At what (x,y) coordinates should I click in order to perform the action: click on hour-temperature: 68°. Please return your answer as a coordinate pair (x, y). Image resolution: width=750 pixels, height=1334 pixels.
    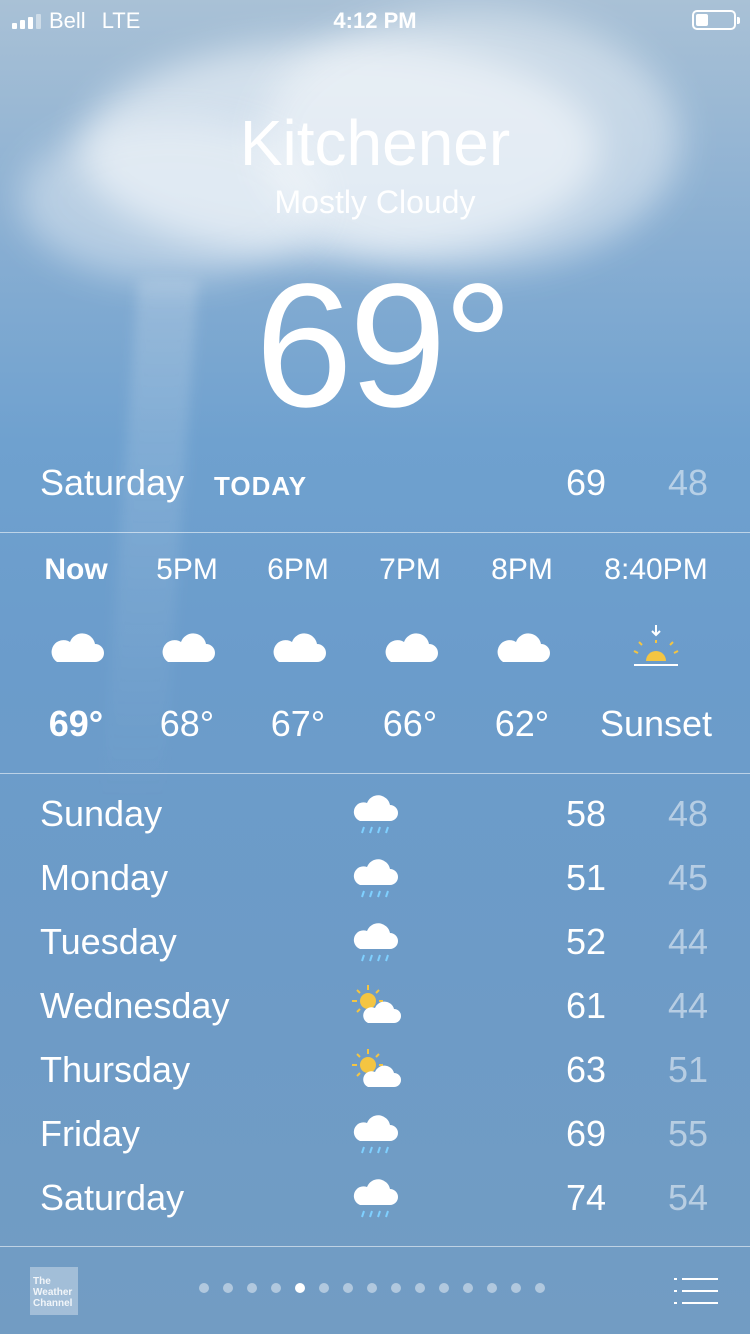
    Looking at the image, I should click on (187, 723).